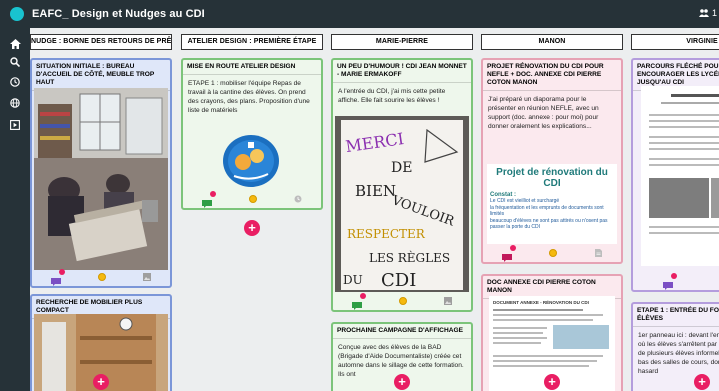  I want to click on top-bar: EAFC_ Design et Nudges au CDI 1, so click(359, 14).